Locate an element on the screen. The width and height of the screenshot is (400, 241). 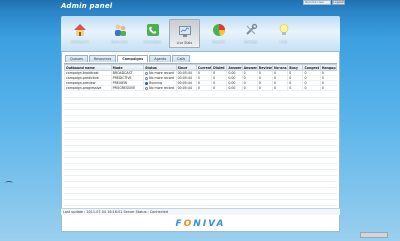
toolbar-dashboard-button: Dashboard is located at coordinates (79, 33).